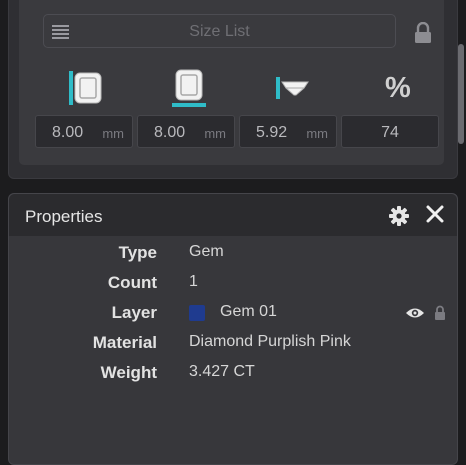 This screenshot has height=465, width=466. What do you see at coordinates (398, 88) in the screenshot?
I see `percent-icon: %` at bounding box center [398, 88].